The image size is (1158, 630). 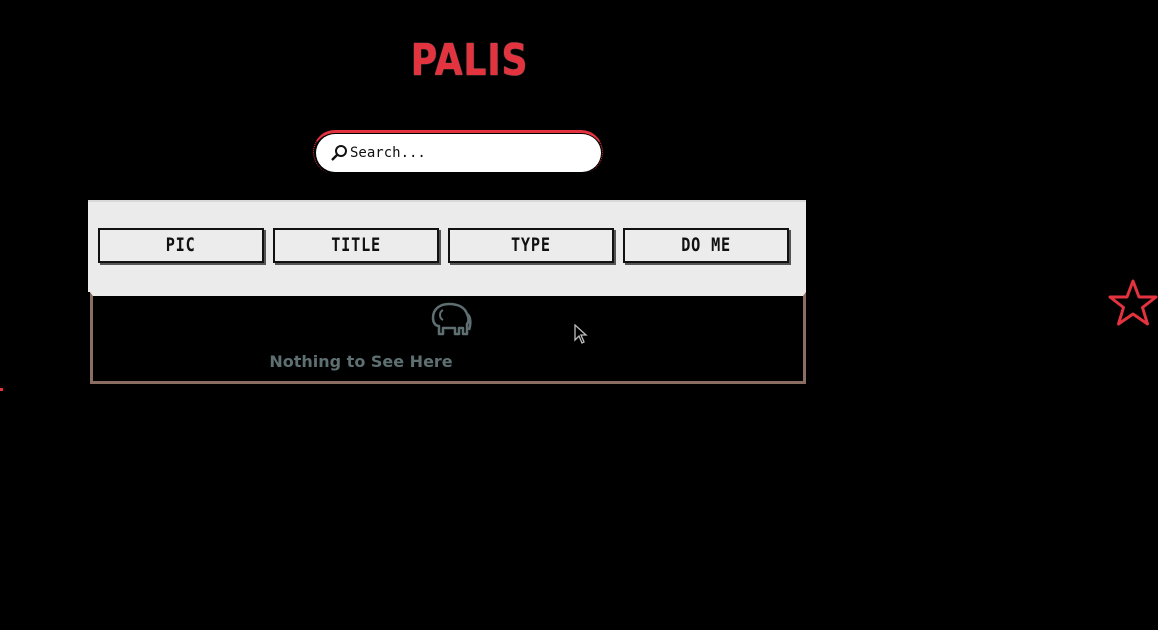 I want to click on column-label-do-me: DO ME, so click(x=706, y=245).